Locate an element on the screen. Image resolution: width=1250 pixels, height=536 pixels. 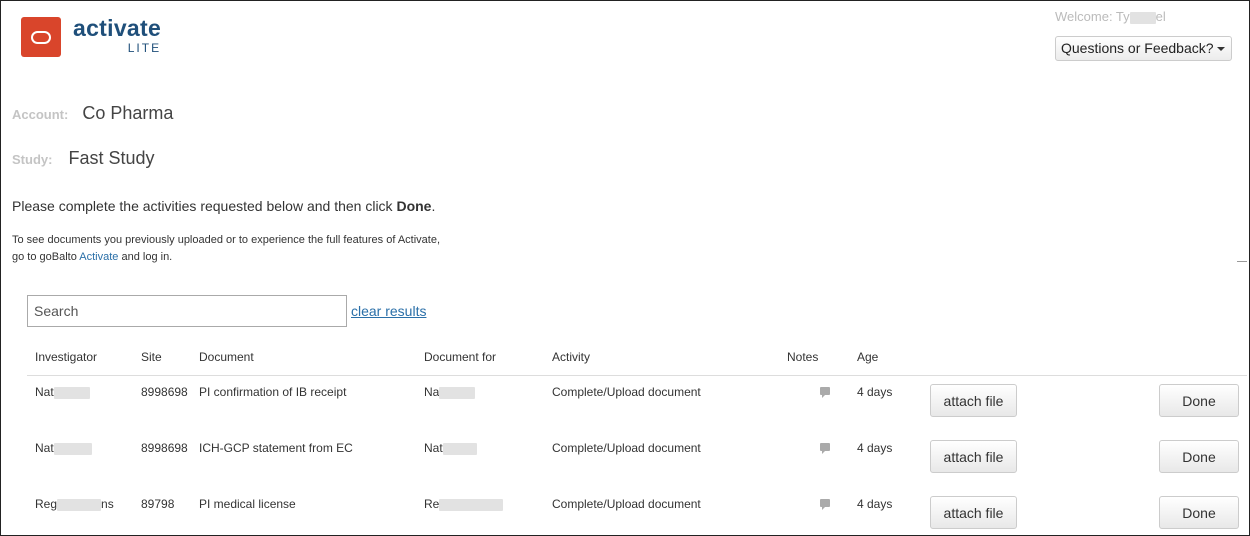
logo-mark-icon is located at coordinates (41, 37).